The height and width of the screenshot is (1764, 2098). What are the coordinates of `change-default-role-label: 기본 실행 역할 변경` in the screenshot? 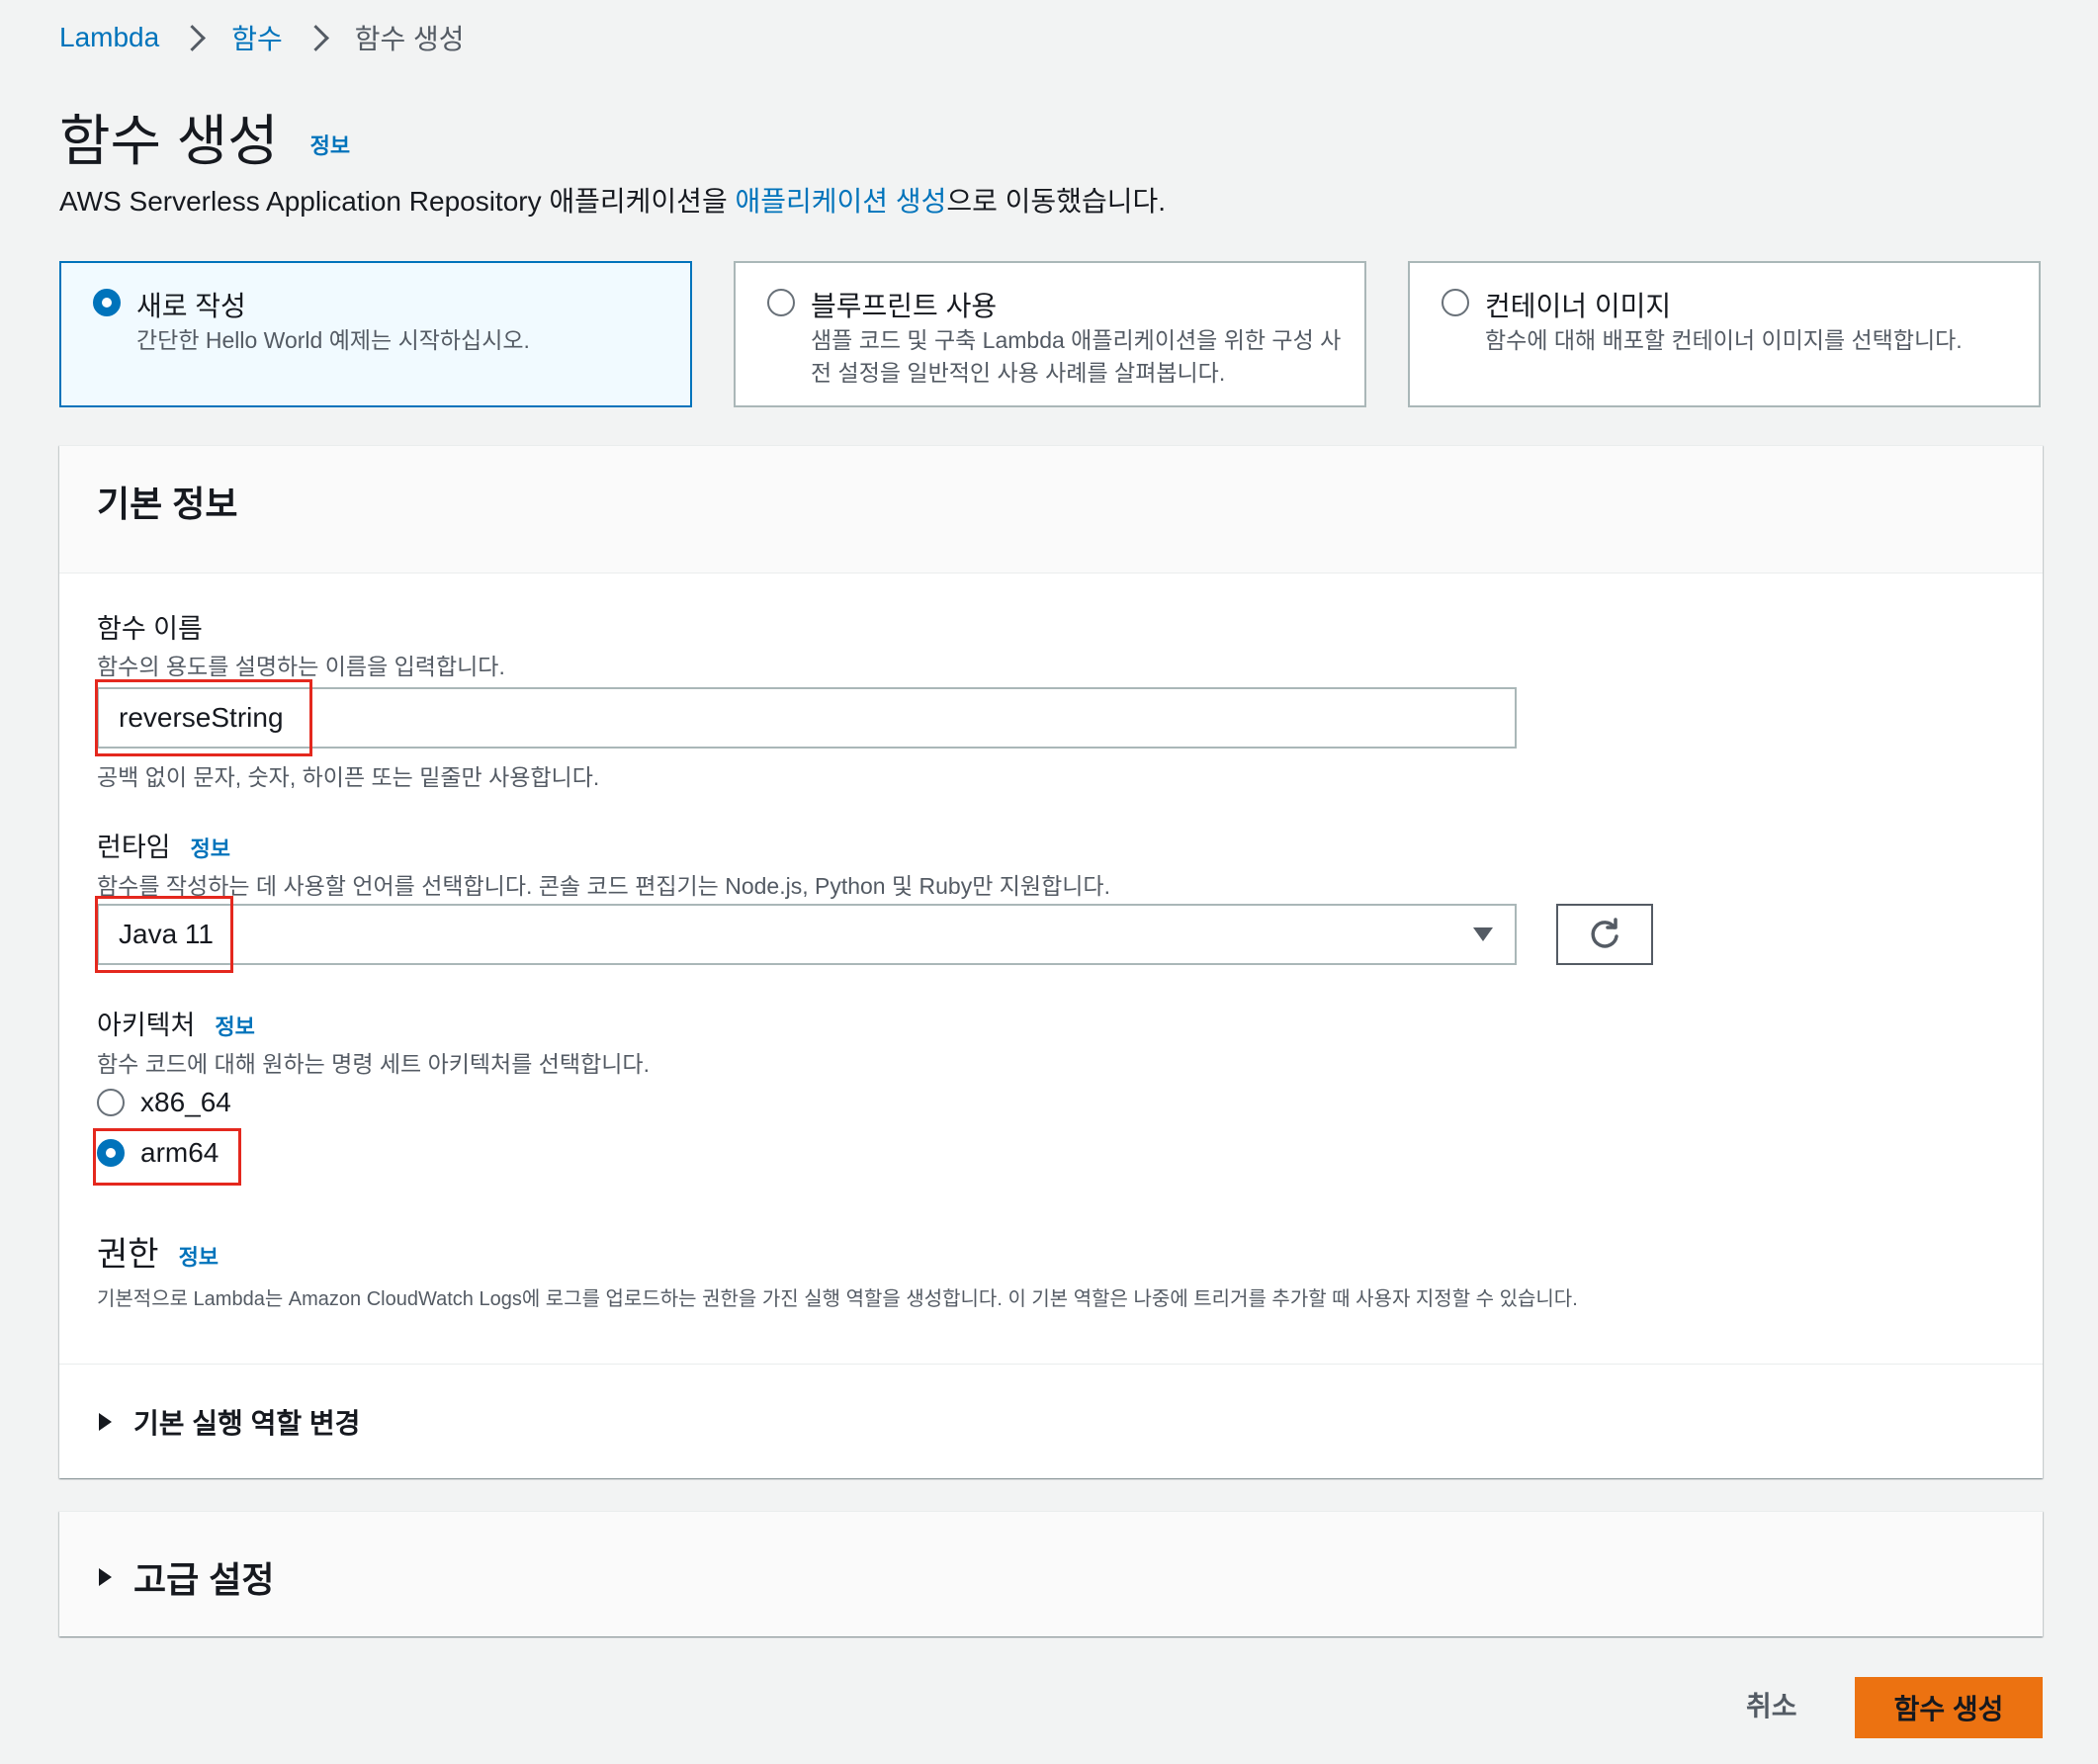 It's located at (247, 1423).